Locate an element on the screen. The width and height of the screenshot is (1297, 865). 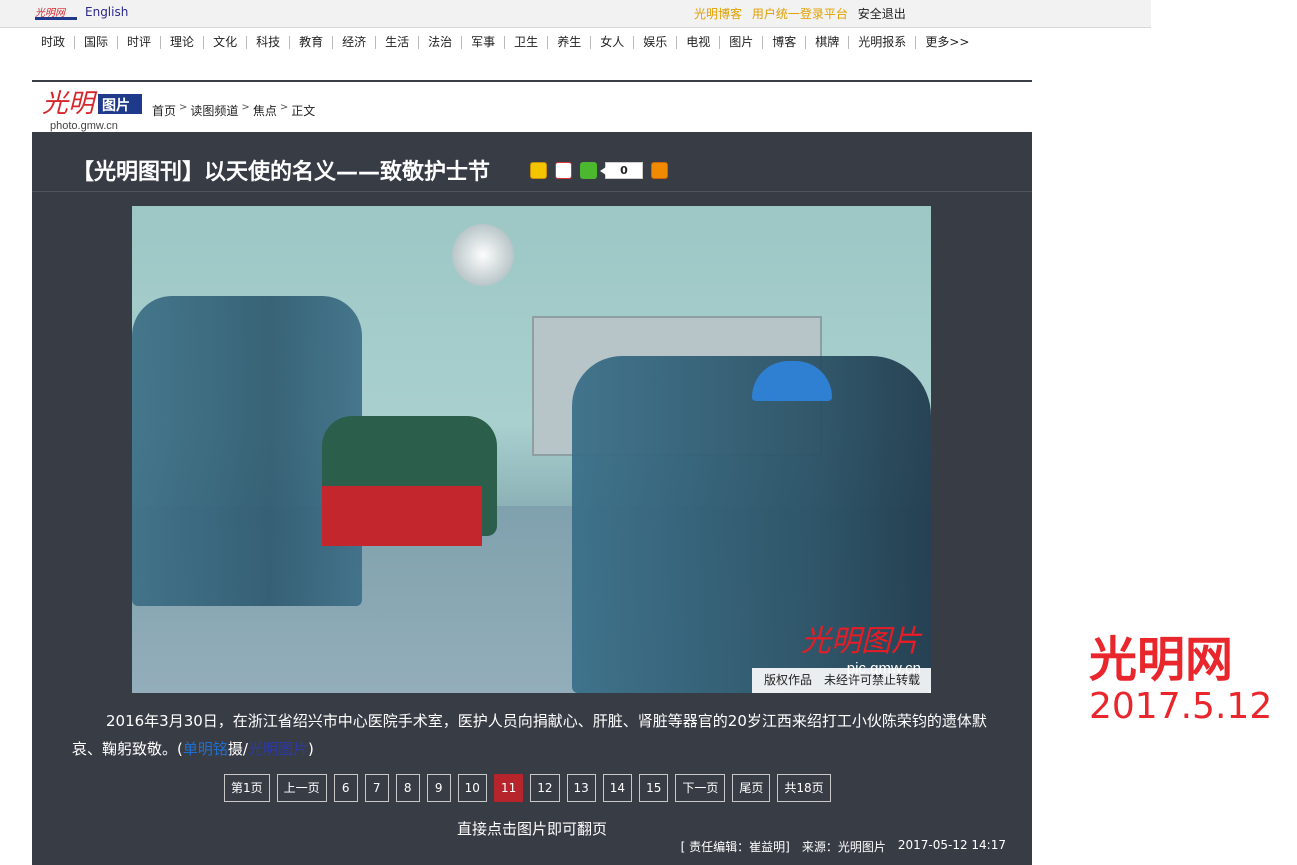
nav-item: 卫生 is located at coordinates (527, 42).